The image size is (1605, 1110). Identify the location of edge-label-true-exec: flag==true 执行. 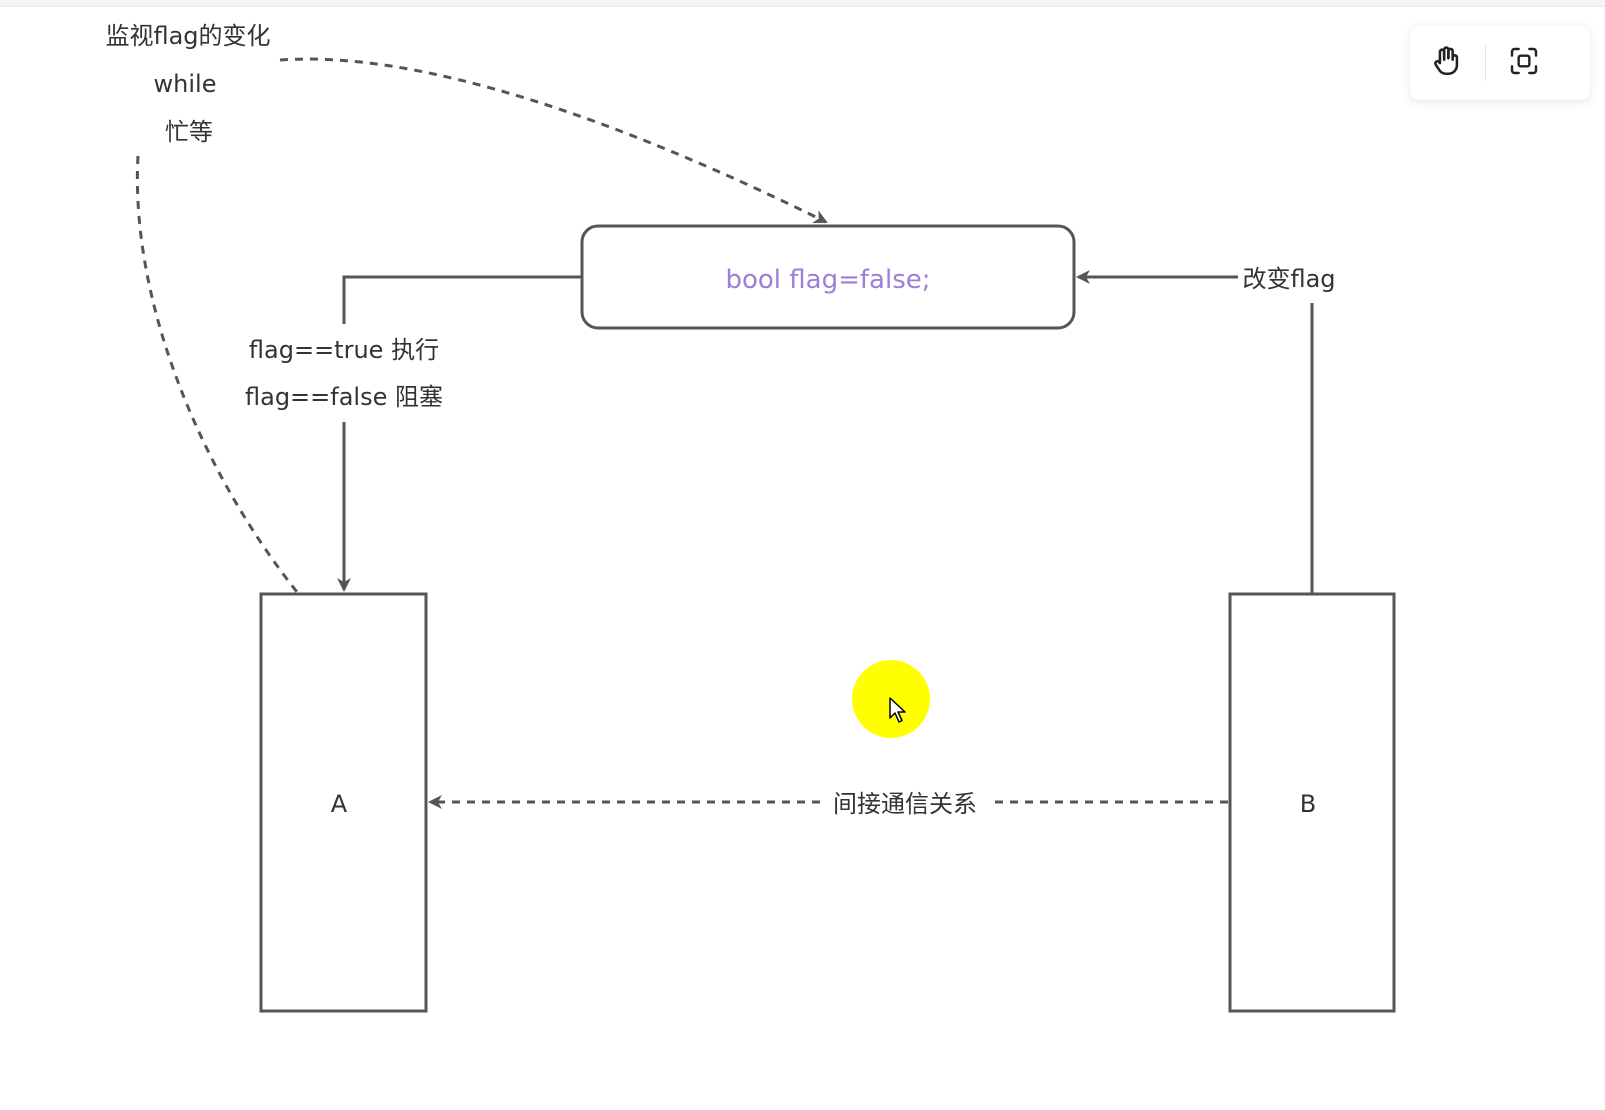
(344, 350).